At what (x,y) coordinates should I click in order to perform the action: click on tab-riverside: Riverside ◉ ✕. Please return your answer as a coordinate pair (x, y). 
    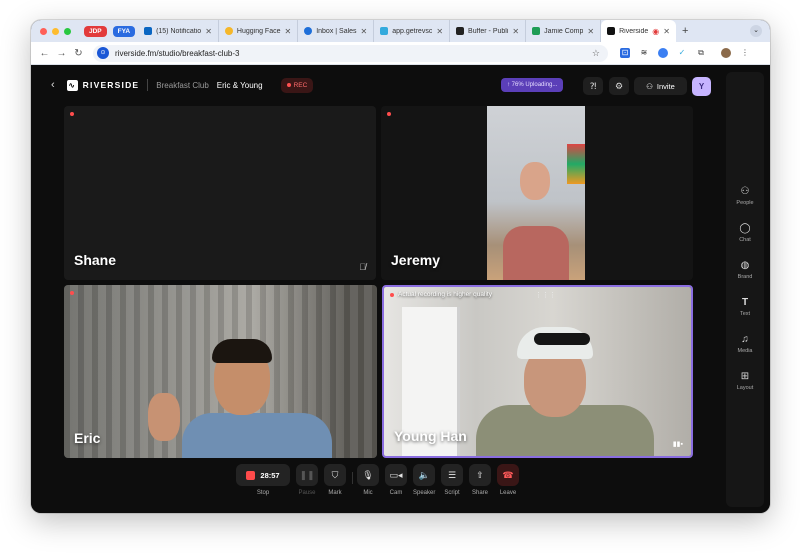
    Looking at the image, I should click on (638, 31).